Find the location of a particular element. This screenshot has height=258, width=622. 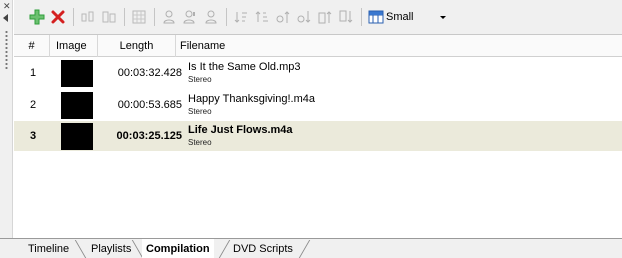

list-header: # Image Length Filename is located at coordinates (318, 45).